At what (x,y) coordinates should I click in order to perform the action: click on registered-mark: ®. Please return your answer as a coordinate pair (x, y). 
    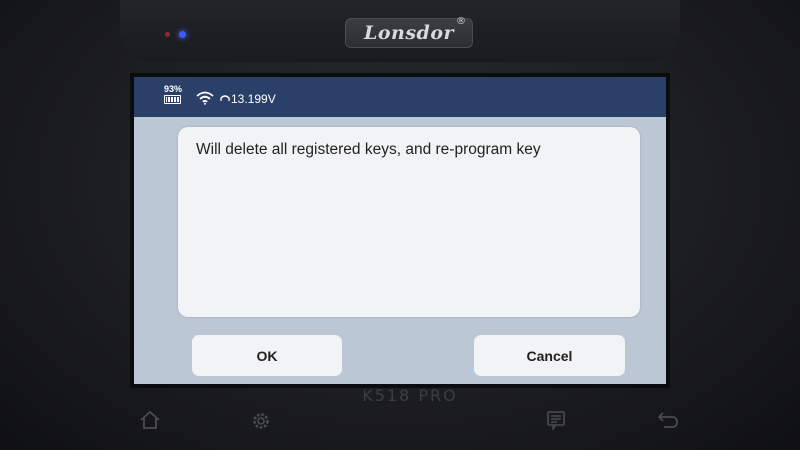
    Looking at the image, I should click on (461, 21).